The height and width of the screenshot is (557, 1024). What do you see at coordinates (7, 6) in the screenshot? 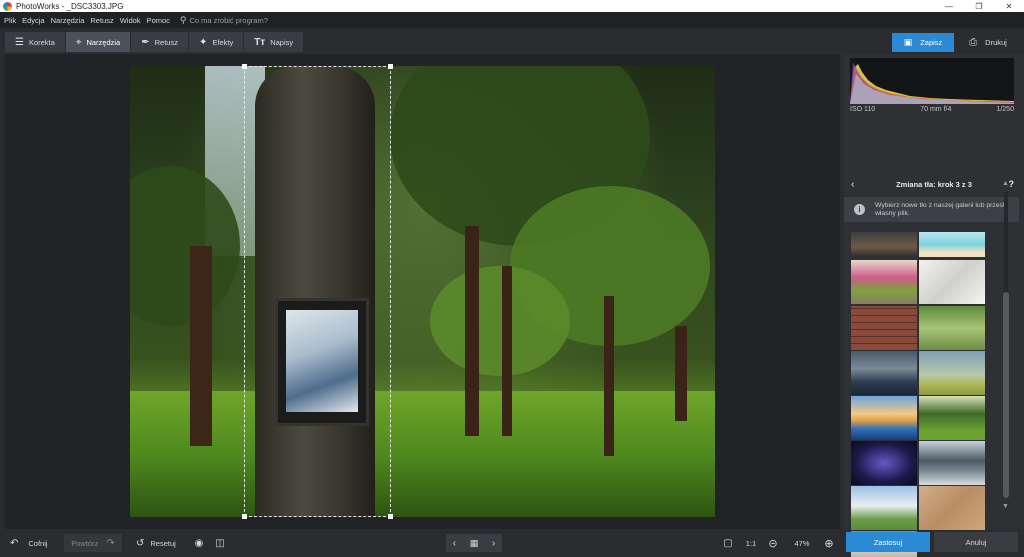
I see `app-logo-icon` at bounding box center [7, 6].